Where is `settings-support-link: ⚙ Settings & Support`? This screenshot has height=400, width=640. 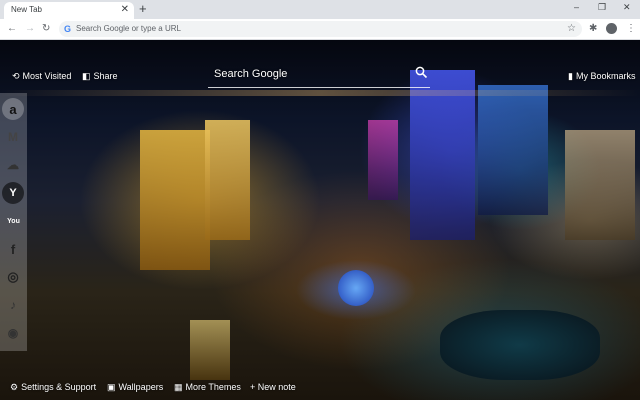
settings-support-link: ⚙ Settings & Support is located at coordinates (53, 387).